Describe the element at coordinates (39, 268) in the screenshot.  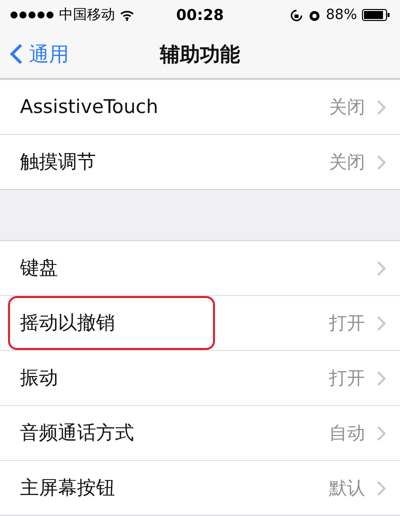
I see `row-label: 键盘` at that location.